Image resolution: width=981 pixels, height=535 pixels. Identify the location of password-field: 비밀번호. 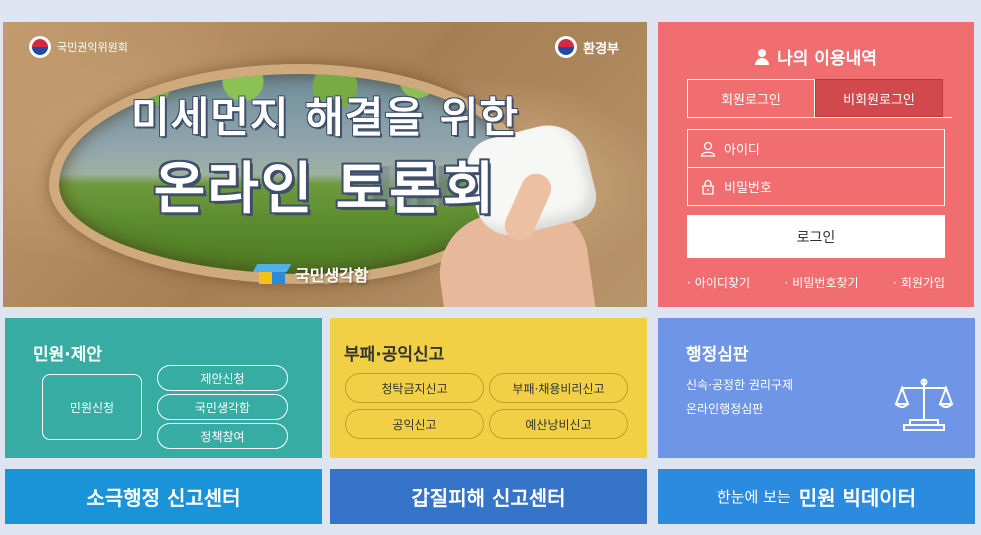
(816, 186).